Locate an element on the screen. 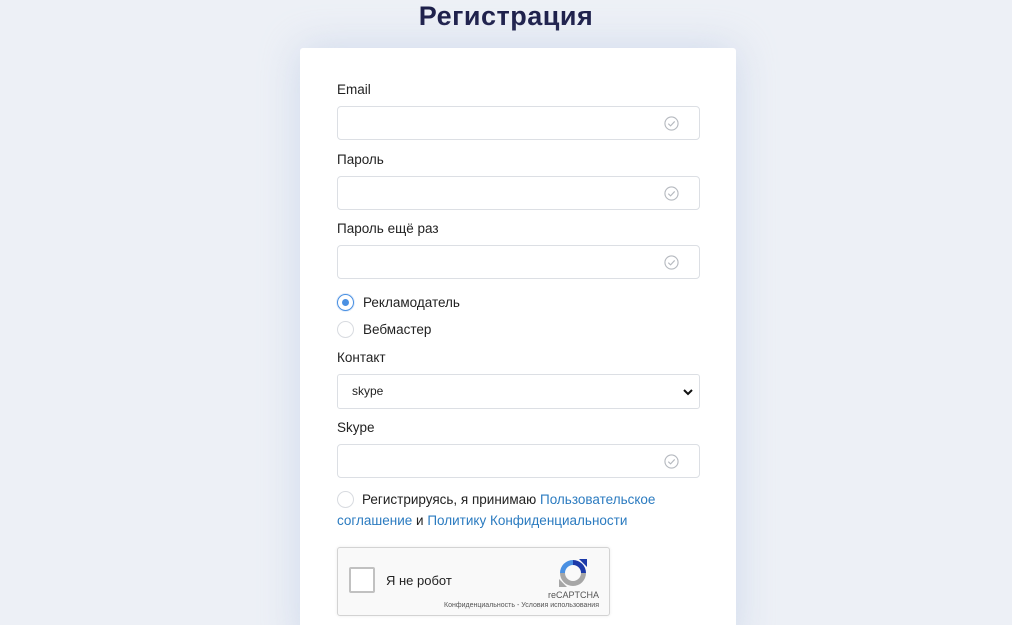 Image resolution: width=1012 pixels, height=625 pixels. recaptcha-brand: reCAPTCHA is located at coordinates (573, 595).